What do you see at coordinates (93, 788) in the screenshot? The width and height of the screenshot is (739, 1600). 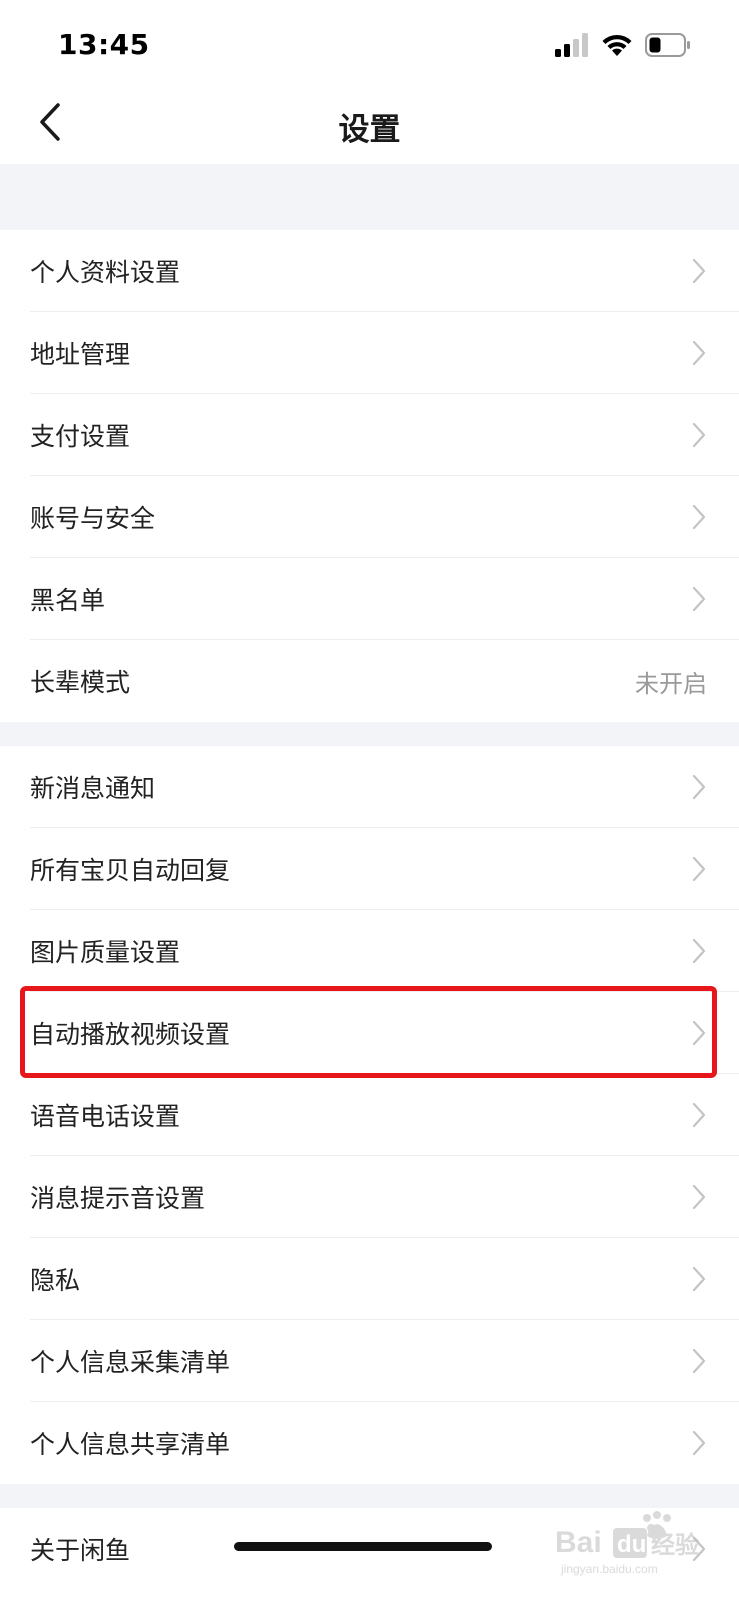 I see `settings-item-label: 新消息通知` at bounding box center [93, 788].